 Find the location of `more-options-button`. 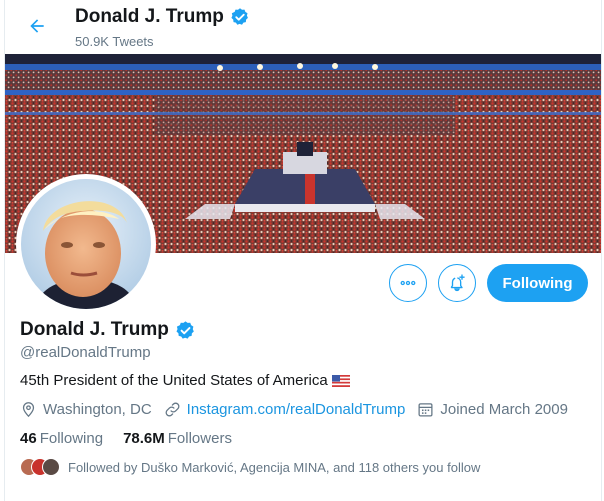

more-options-button is located at coordinates (408, 283).